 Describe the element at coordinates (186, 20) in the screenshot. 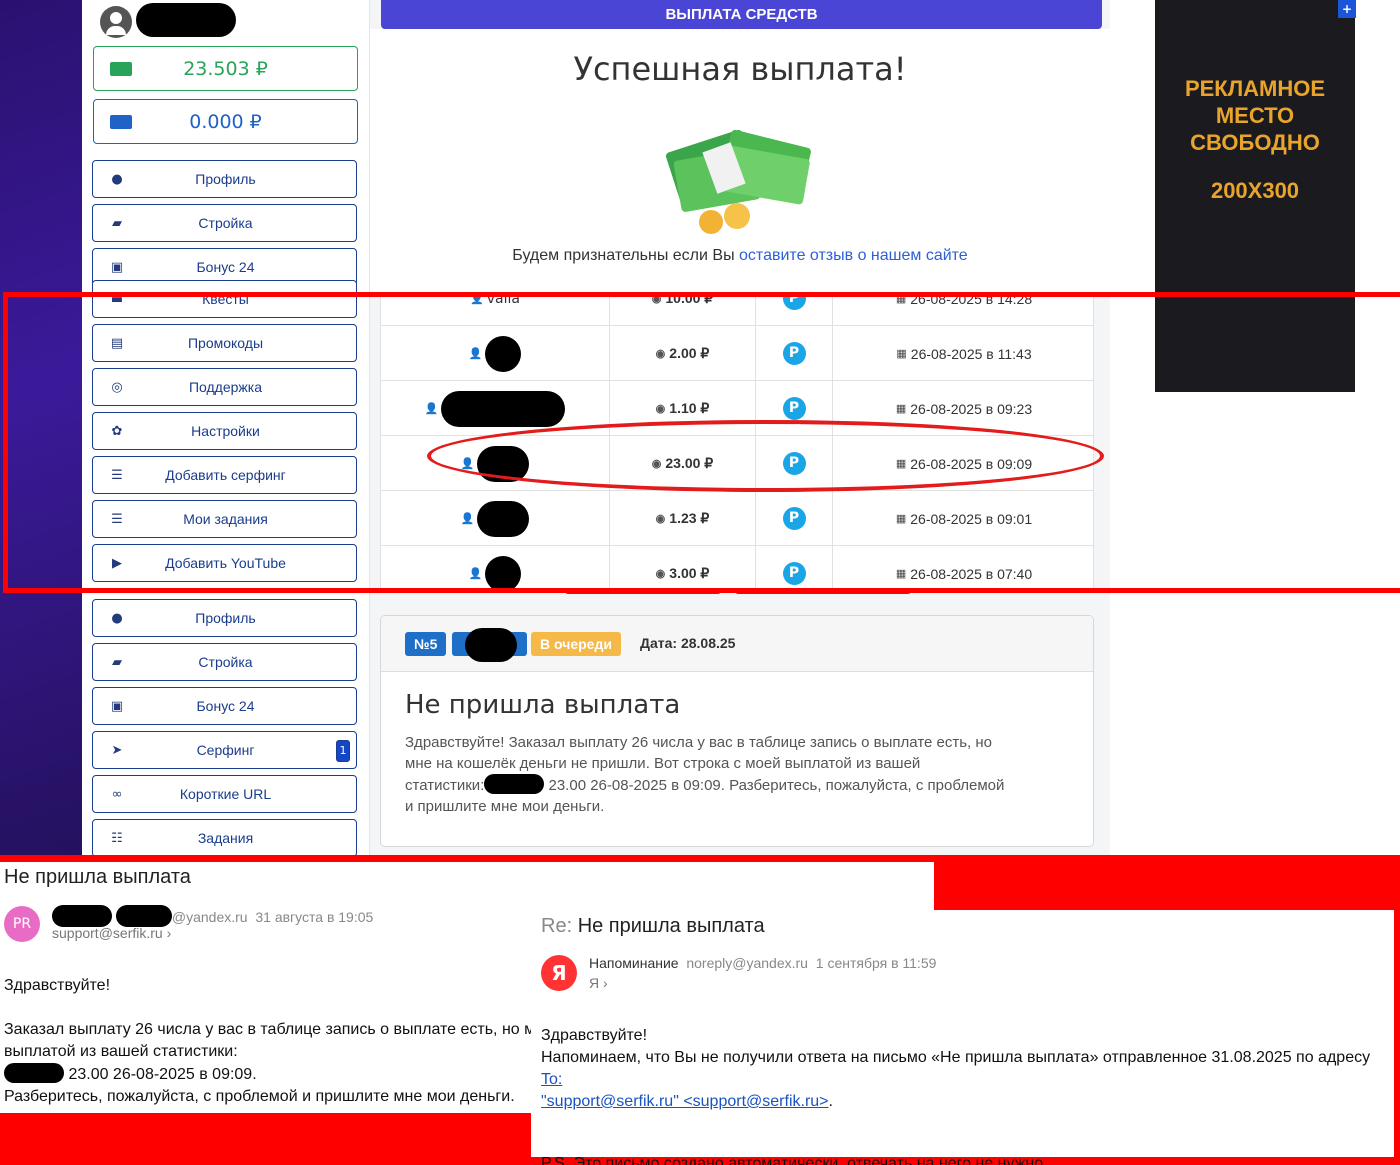

I see `redacted-username` at that location.